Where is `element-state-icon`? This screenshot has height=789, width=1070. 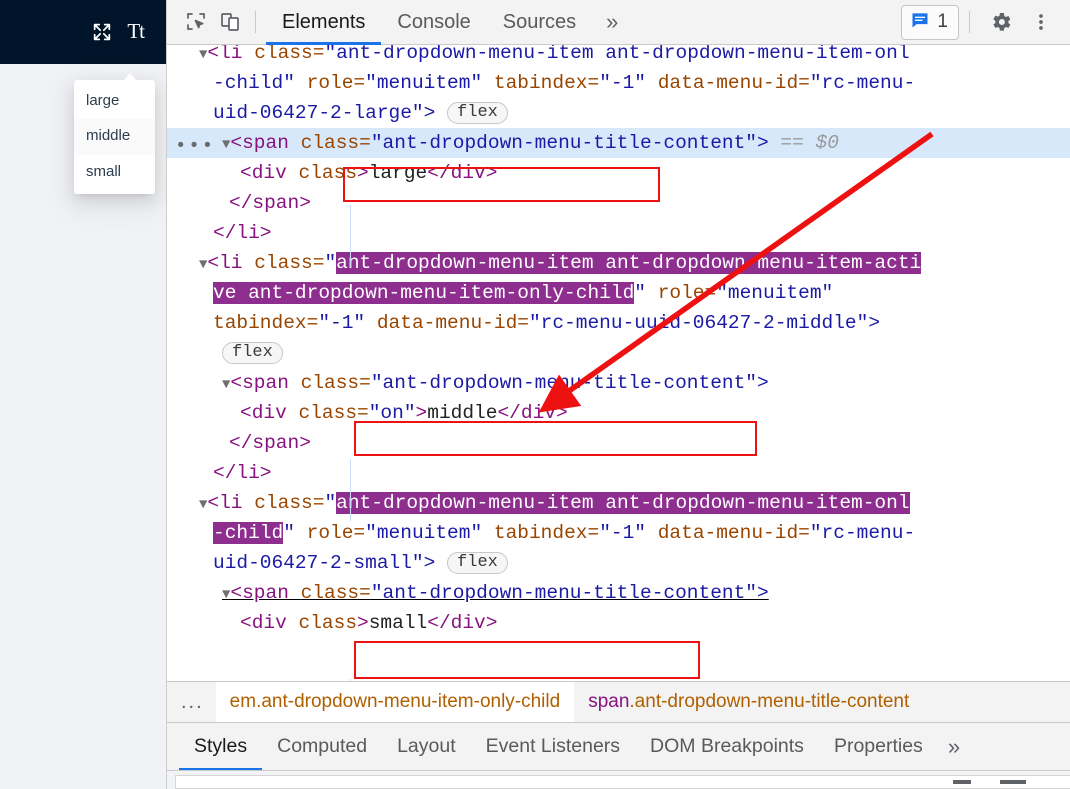 element-state-icon is located at coordinates (1013, 782).